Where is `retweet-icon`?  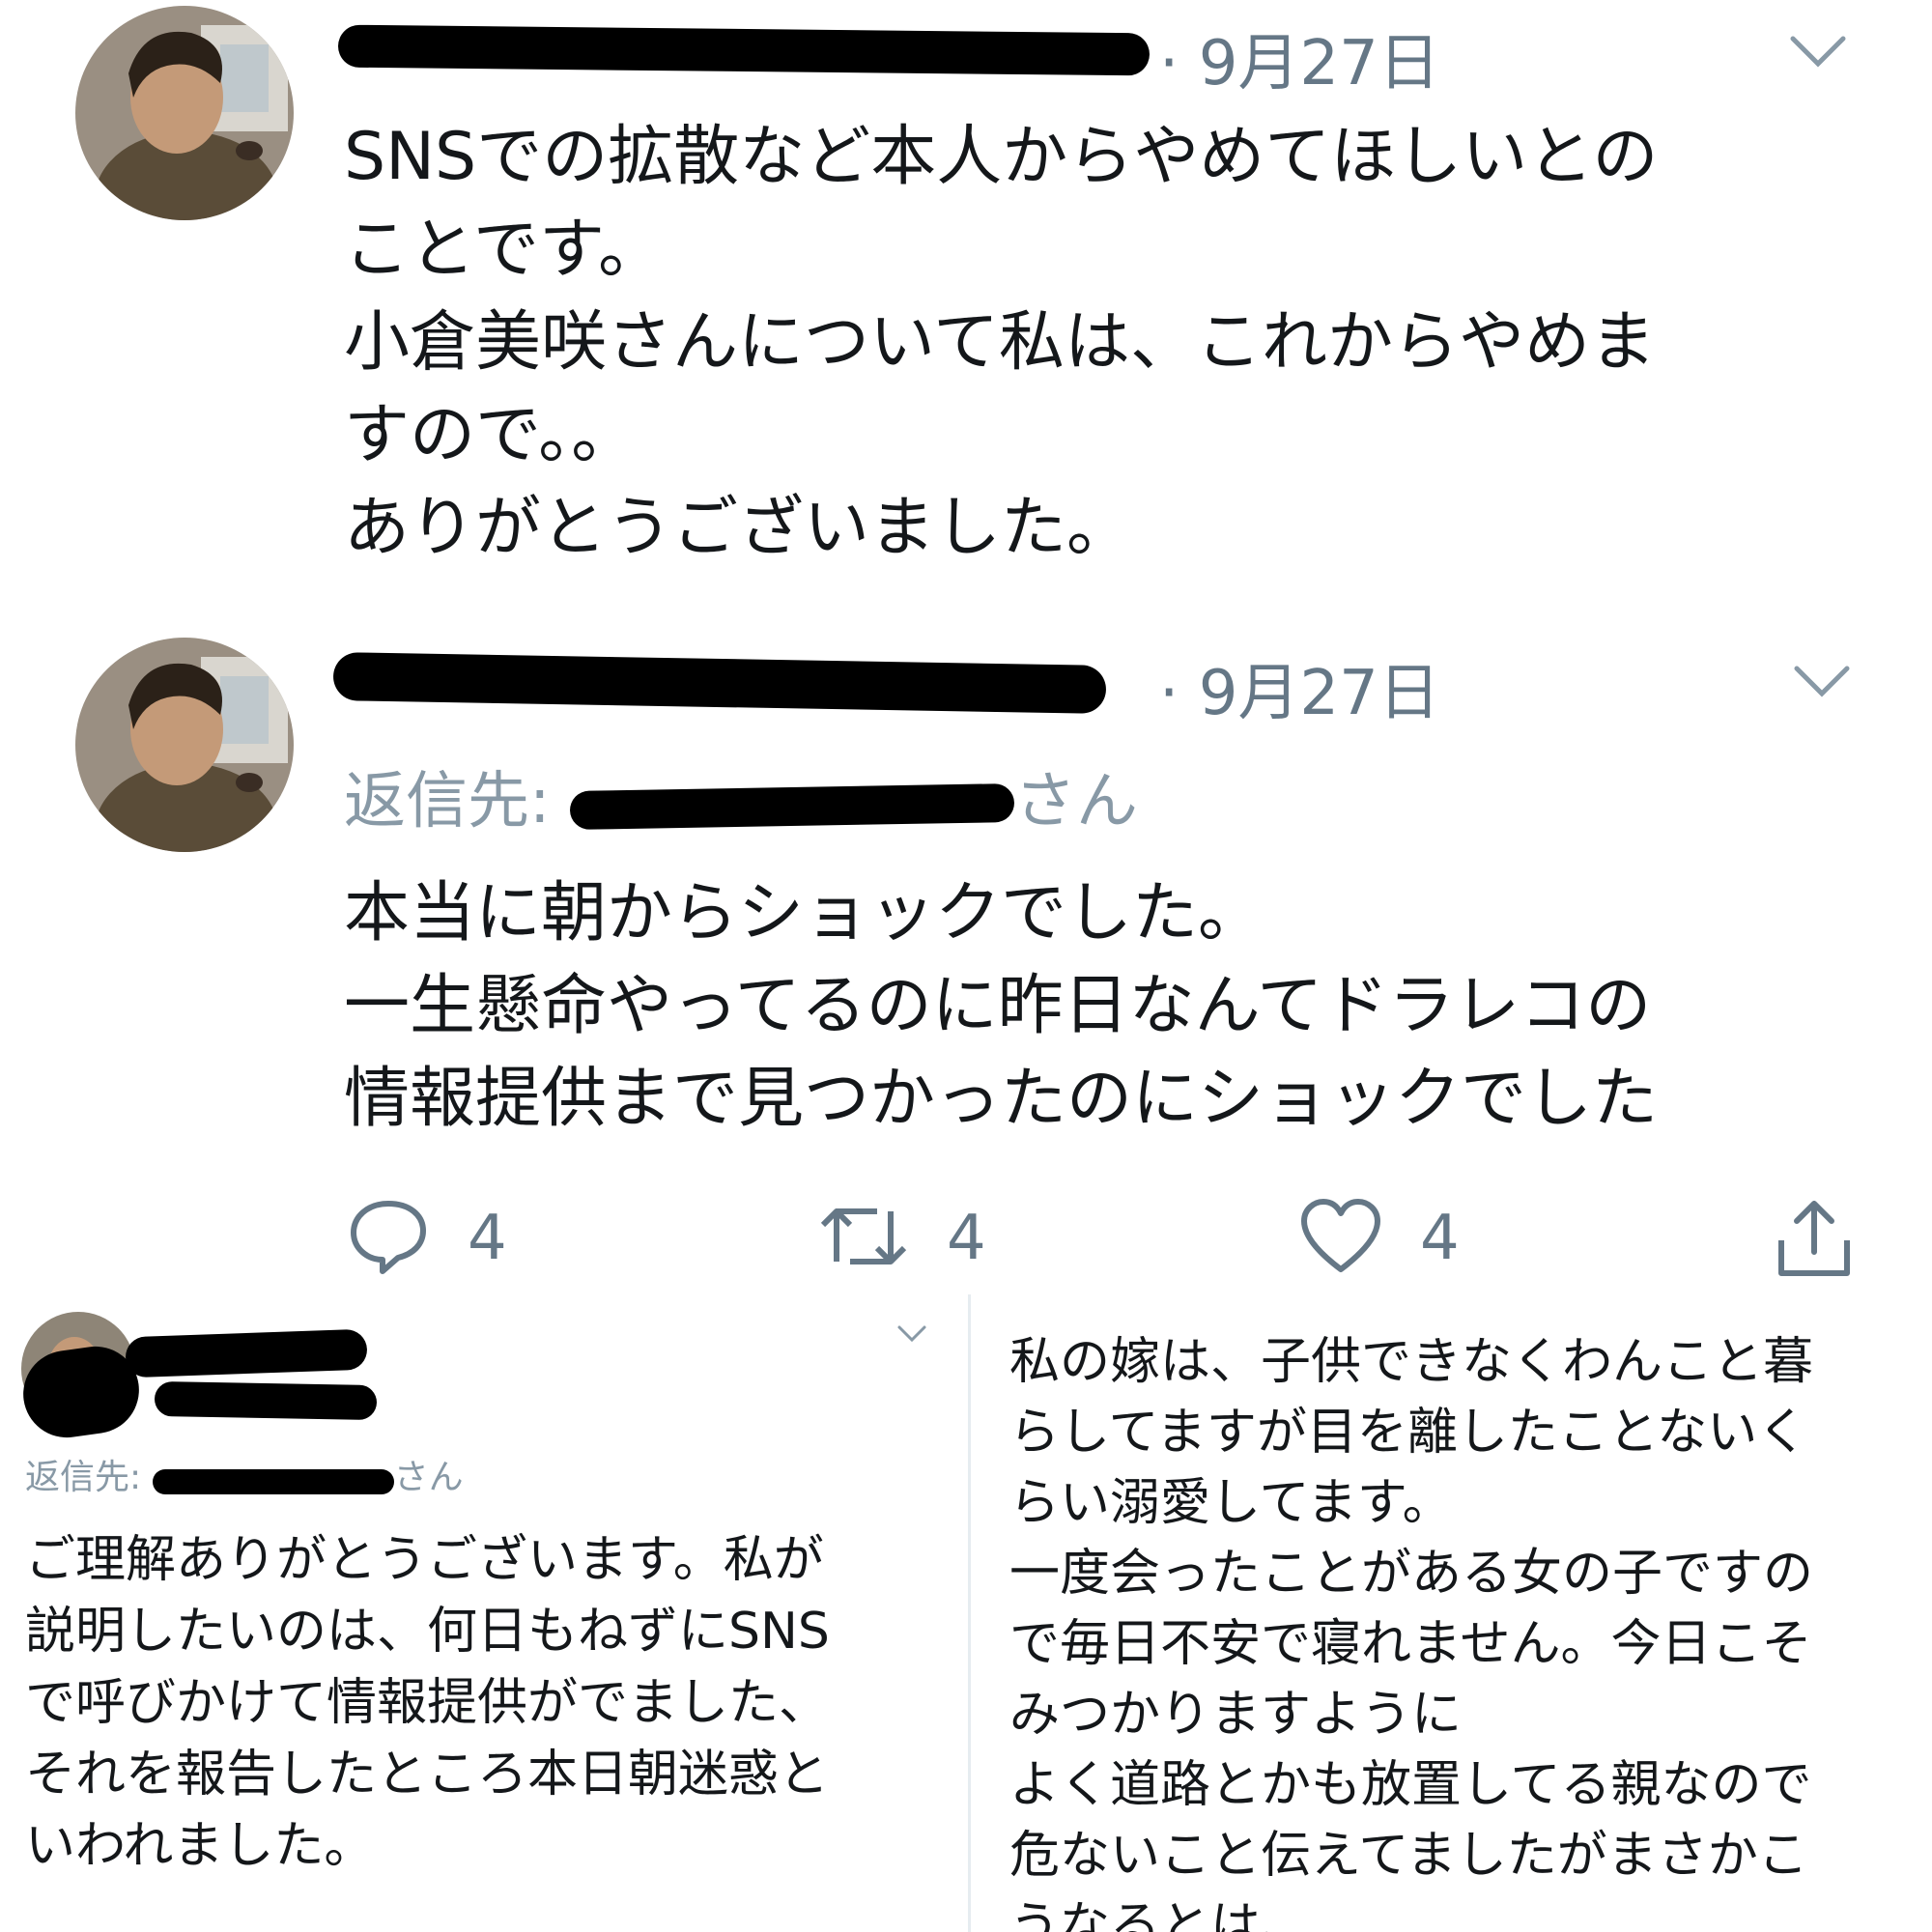
retweet-icon is located at coordinates (863, 1238).